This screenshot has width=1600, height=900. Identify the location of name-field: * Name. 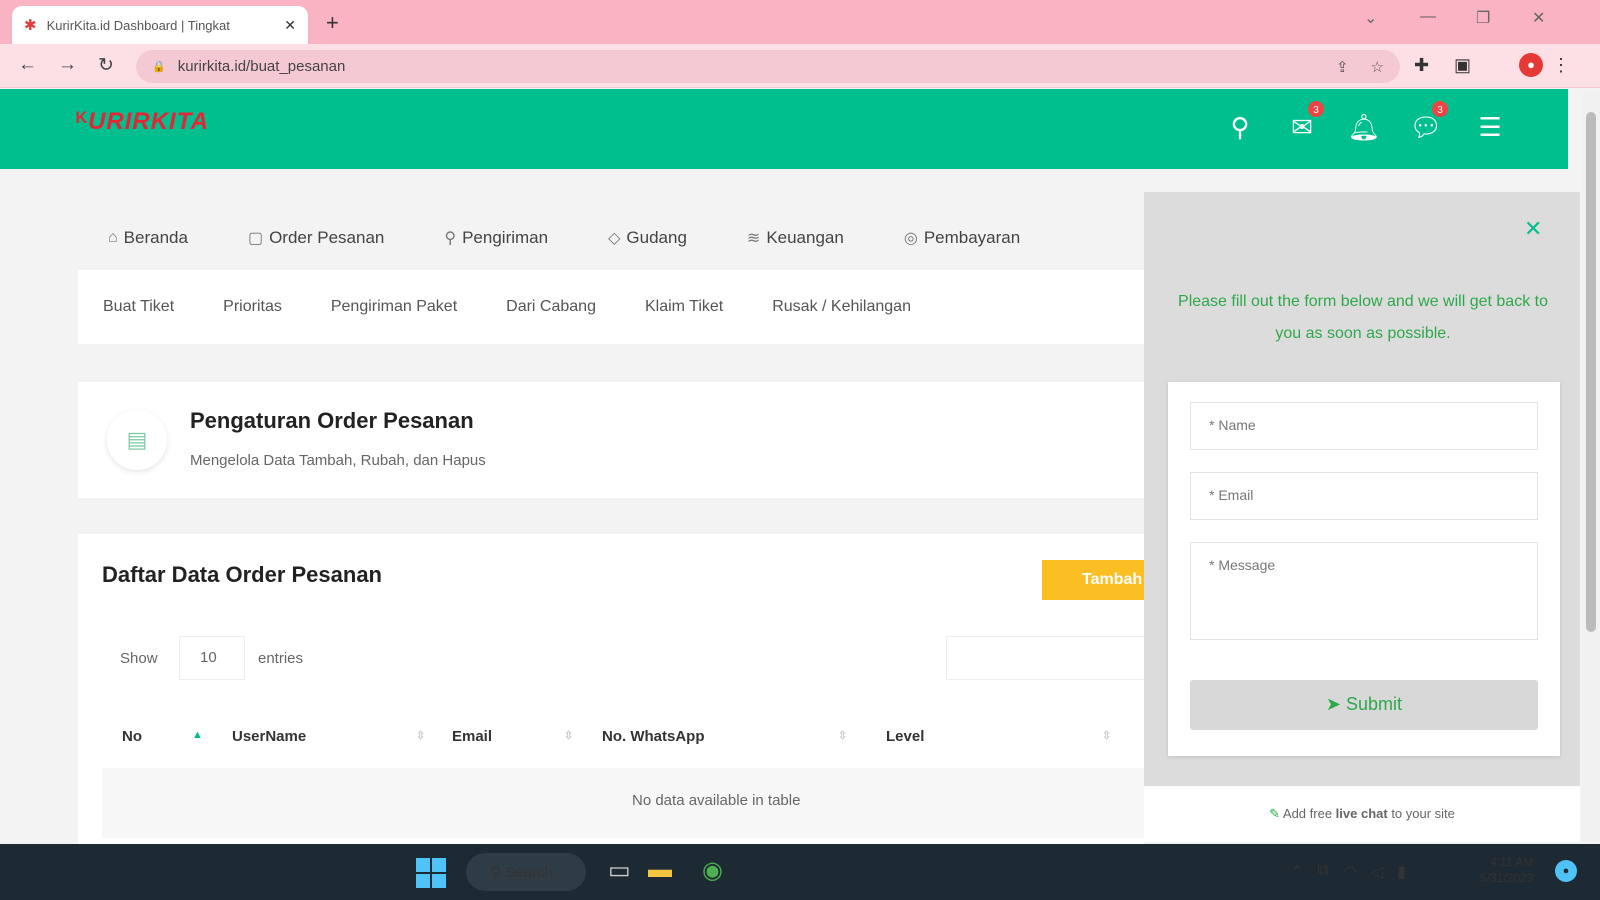
(1364, 426).